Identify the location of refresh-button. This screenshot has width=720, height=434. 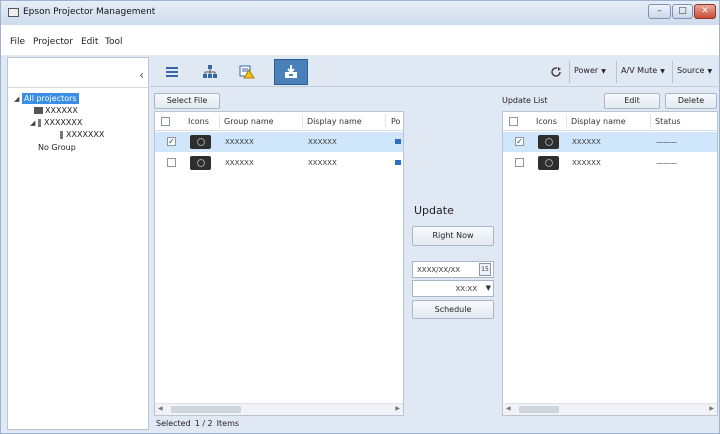
(556, 72).